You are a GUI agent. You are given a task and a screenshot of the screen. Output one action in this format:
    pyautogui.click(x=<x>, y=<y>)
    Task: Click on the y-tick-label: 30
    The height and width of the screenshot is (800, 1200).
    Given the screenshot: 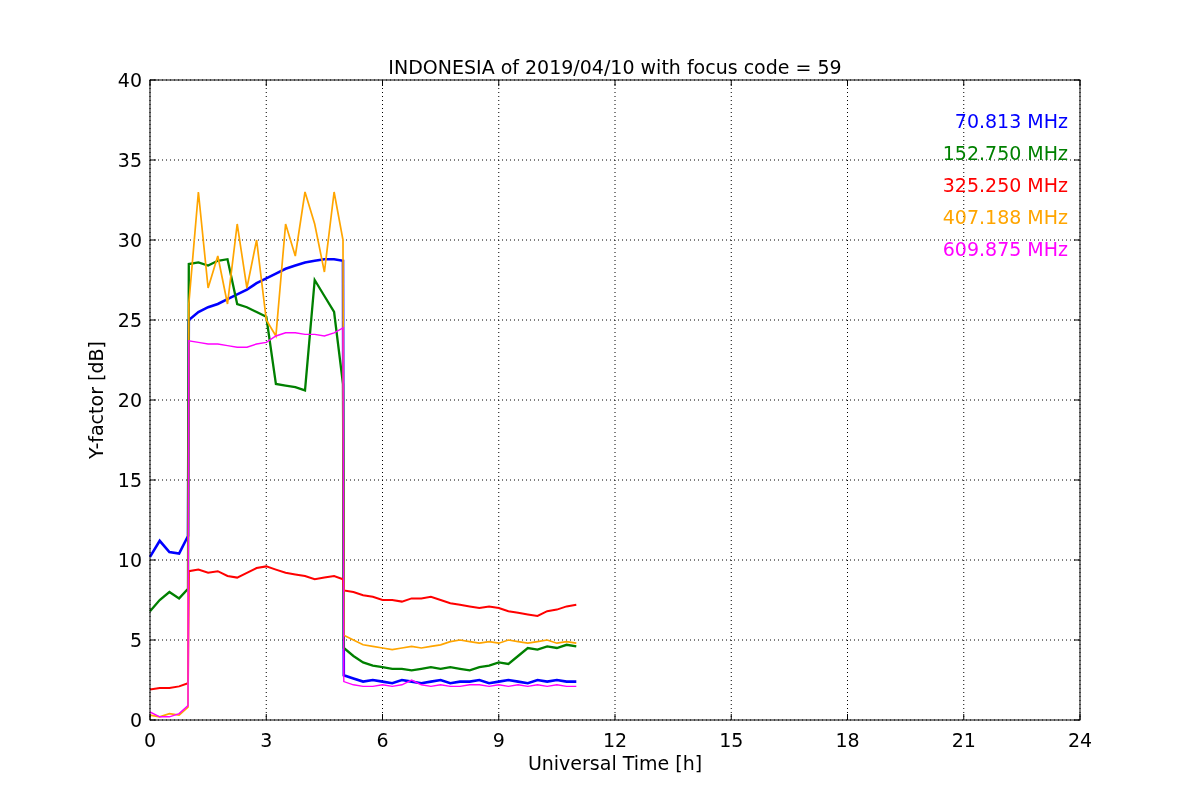 What is the action you would take?
    pyautogui.click(x=129, y=240)
    